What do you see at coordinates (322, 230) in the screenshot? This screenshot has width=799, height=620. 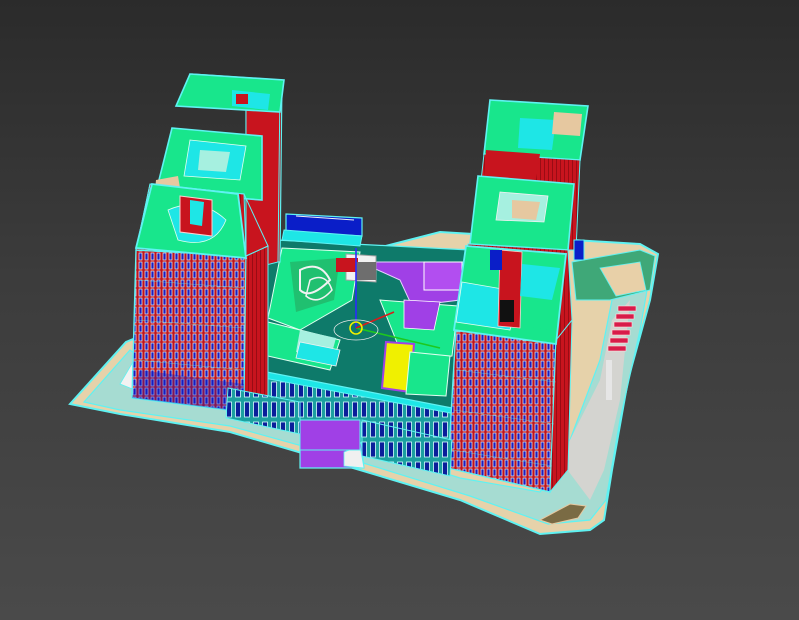 I see `rooftop-pavilion` at bounding box center [322, 230].